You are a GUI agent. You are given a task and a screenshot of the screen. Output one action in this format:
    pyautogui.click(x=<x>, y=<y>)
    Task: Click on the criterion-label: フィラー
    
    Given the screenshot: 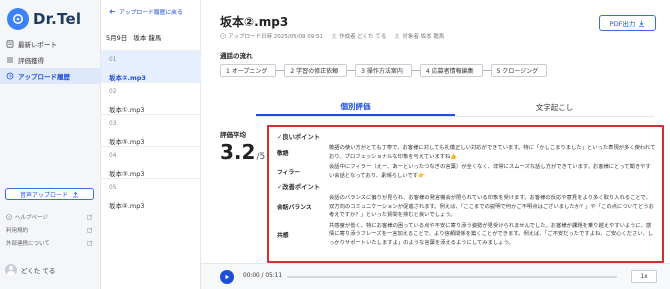 What is the action you would take?
    pyautogui.click(x=289, y=173)
    